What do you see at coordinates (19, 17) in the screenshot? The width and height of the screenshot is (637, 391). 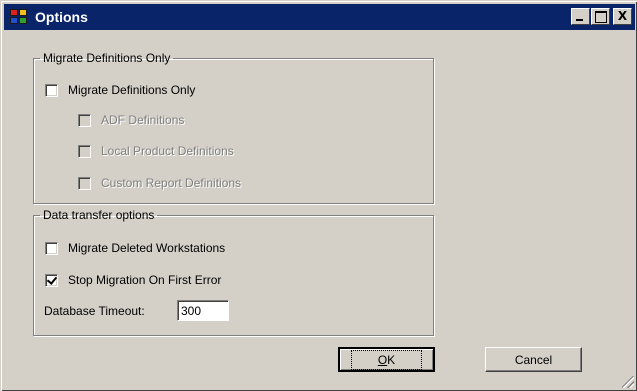 I see `options-app-icon` at bounding box center [19, 17].